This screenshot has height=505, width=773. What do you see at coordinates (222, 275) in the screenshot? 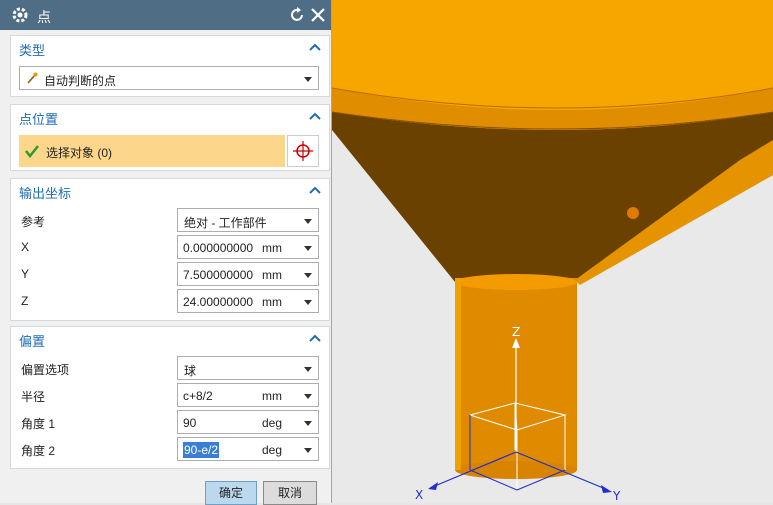
I see `y-value: 7.500000000` at bounding box center [222, 275].